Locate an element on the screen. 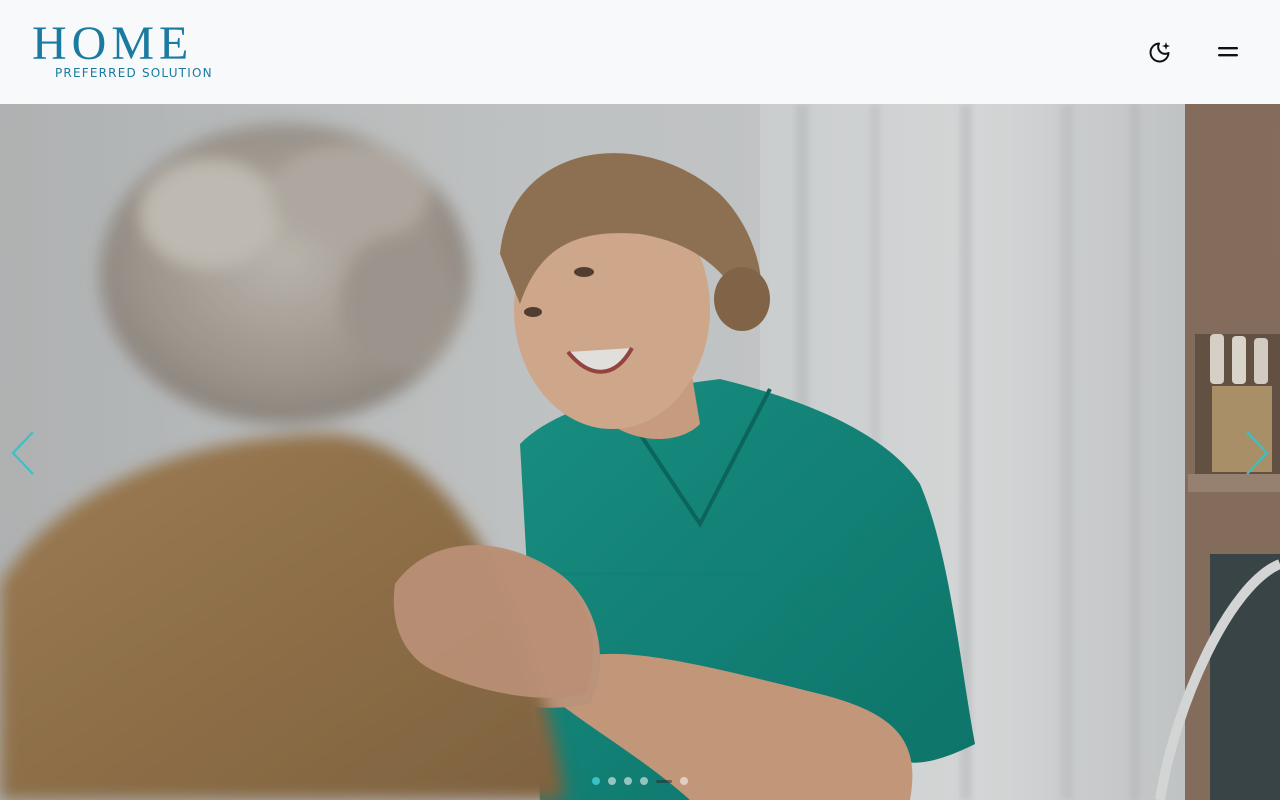  carousel-next-button is located at coordinates (1257, 453).